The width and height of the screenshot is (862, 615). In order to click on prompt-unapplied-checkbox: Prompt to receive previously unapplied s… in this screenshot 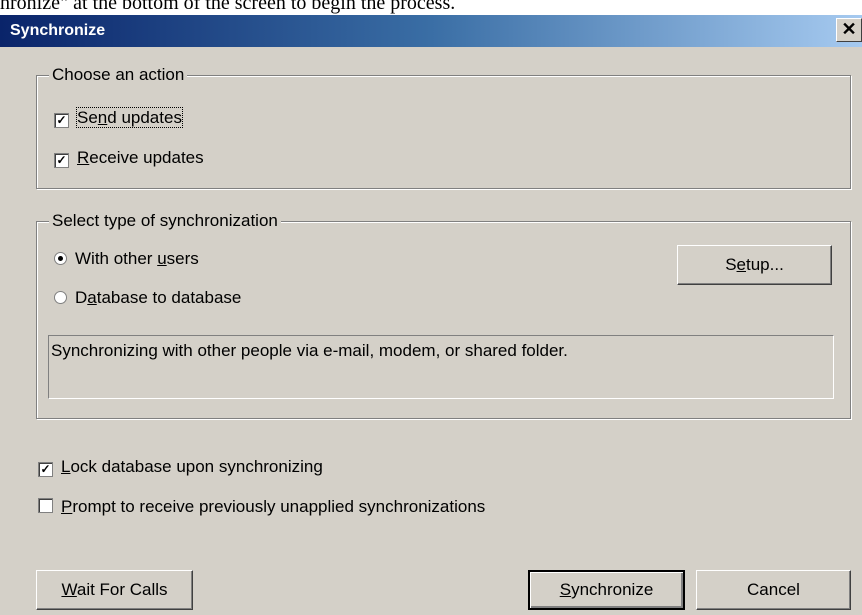, I will do `click(261, 507)`.